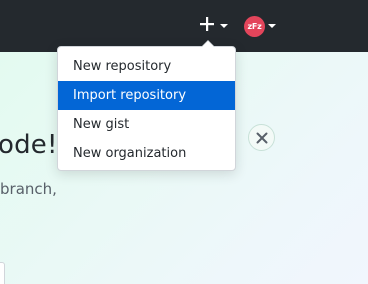 The width and height of the screenshot is (368, 284). I want to click on dropdown-pointer-fill, so click(208, 44).